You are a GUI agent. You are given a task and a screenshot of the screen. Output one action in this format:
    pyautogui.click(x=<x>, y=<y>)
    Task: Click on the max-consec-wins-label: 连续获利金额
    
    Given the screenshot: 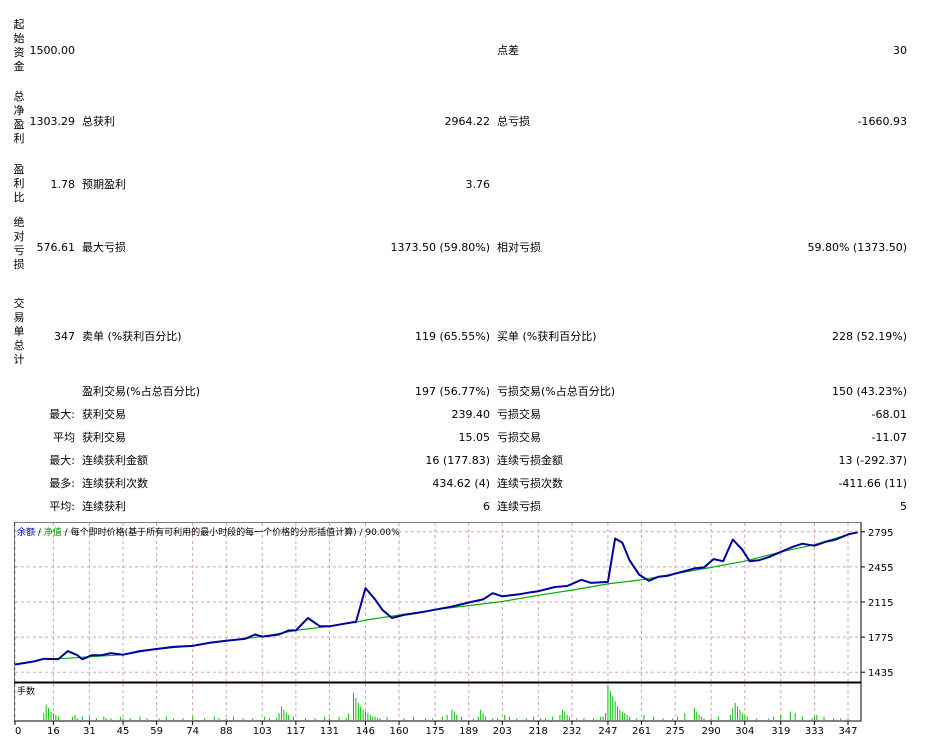 What is the action you would take?
    pyautogui.click(x=115, y=460)
    